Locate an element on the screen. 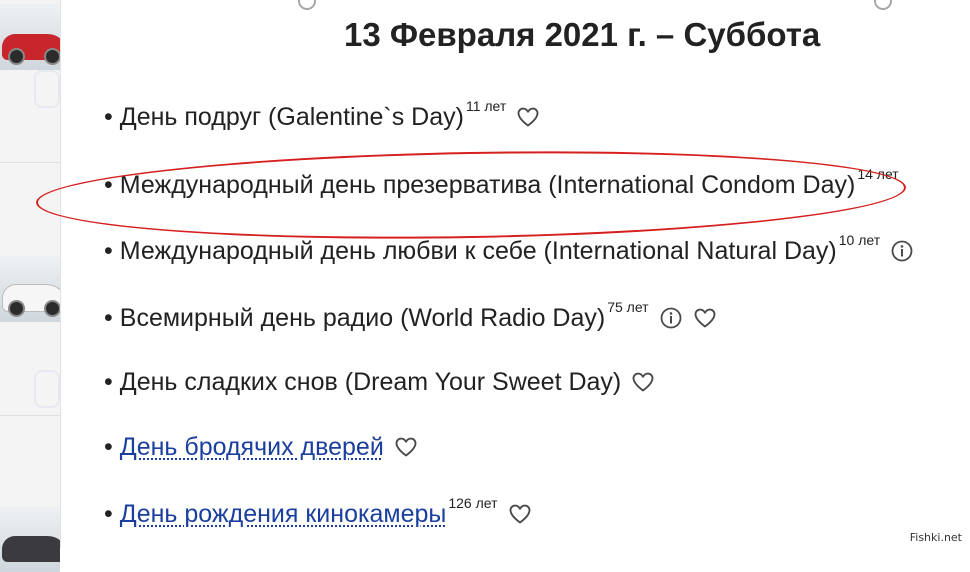 Image resolution: width=970 pixels, height=572 pixels. years-badge: 10 лет is located at coordinates (859, 240).